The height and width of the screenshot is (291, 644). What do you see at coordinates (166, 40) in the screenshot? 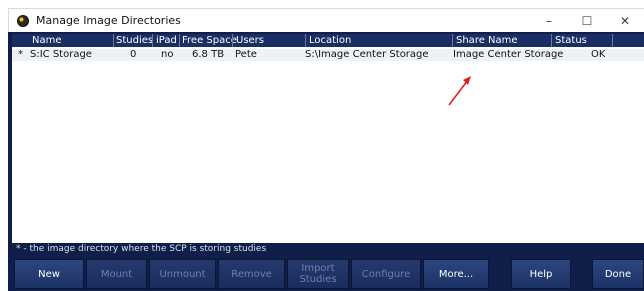
I see `column-header-ipad: iPad` at bounding box center [166, 40].